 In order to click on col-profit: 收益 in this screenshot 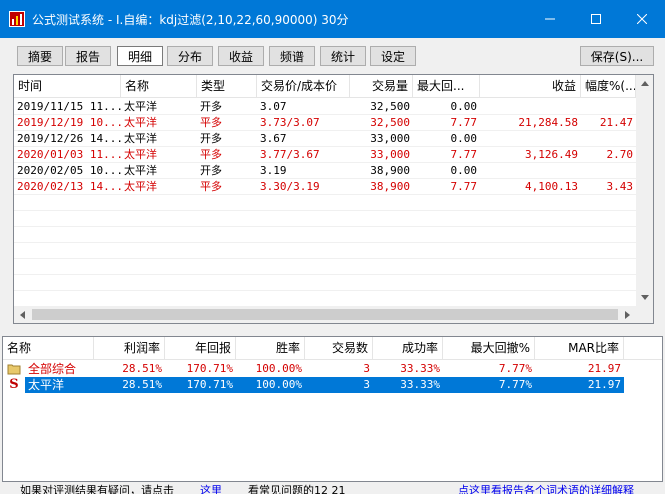, I will do `click(530, 86)`.